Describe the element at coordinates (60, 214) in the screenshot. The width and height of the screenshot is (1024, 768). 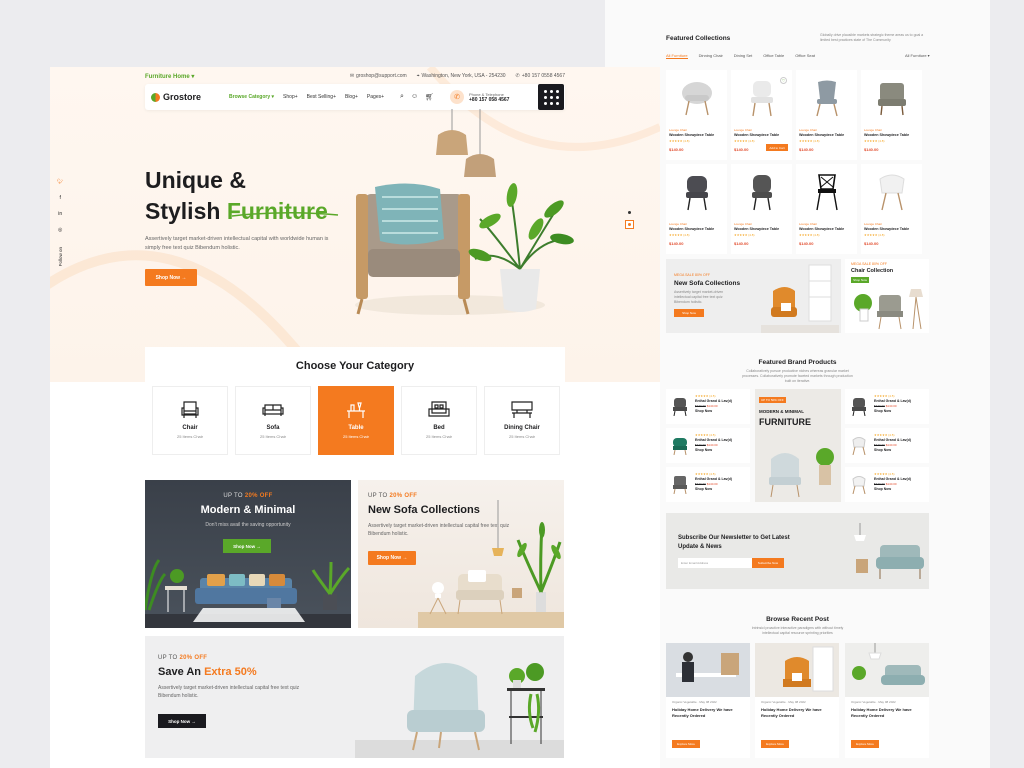
I see `linkedin-icon: in` at that location.